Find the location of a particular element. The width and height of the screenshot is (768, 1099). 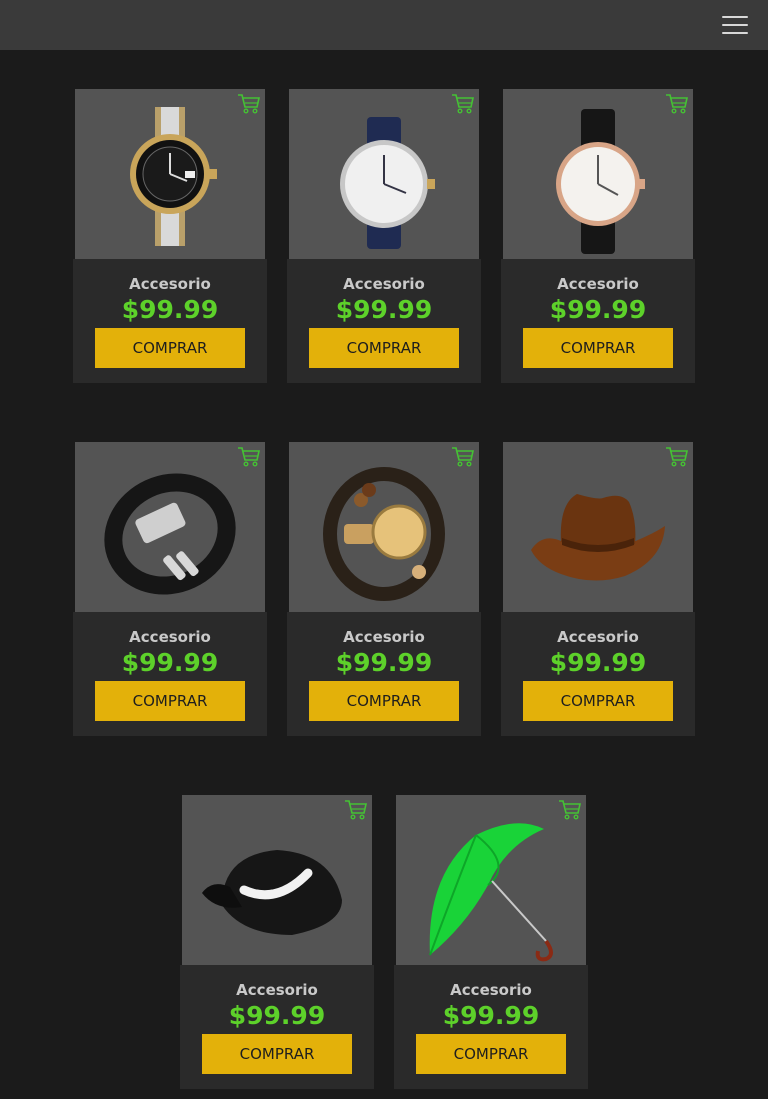

top-navbar is located at coordinates (384, 25).